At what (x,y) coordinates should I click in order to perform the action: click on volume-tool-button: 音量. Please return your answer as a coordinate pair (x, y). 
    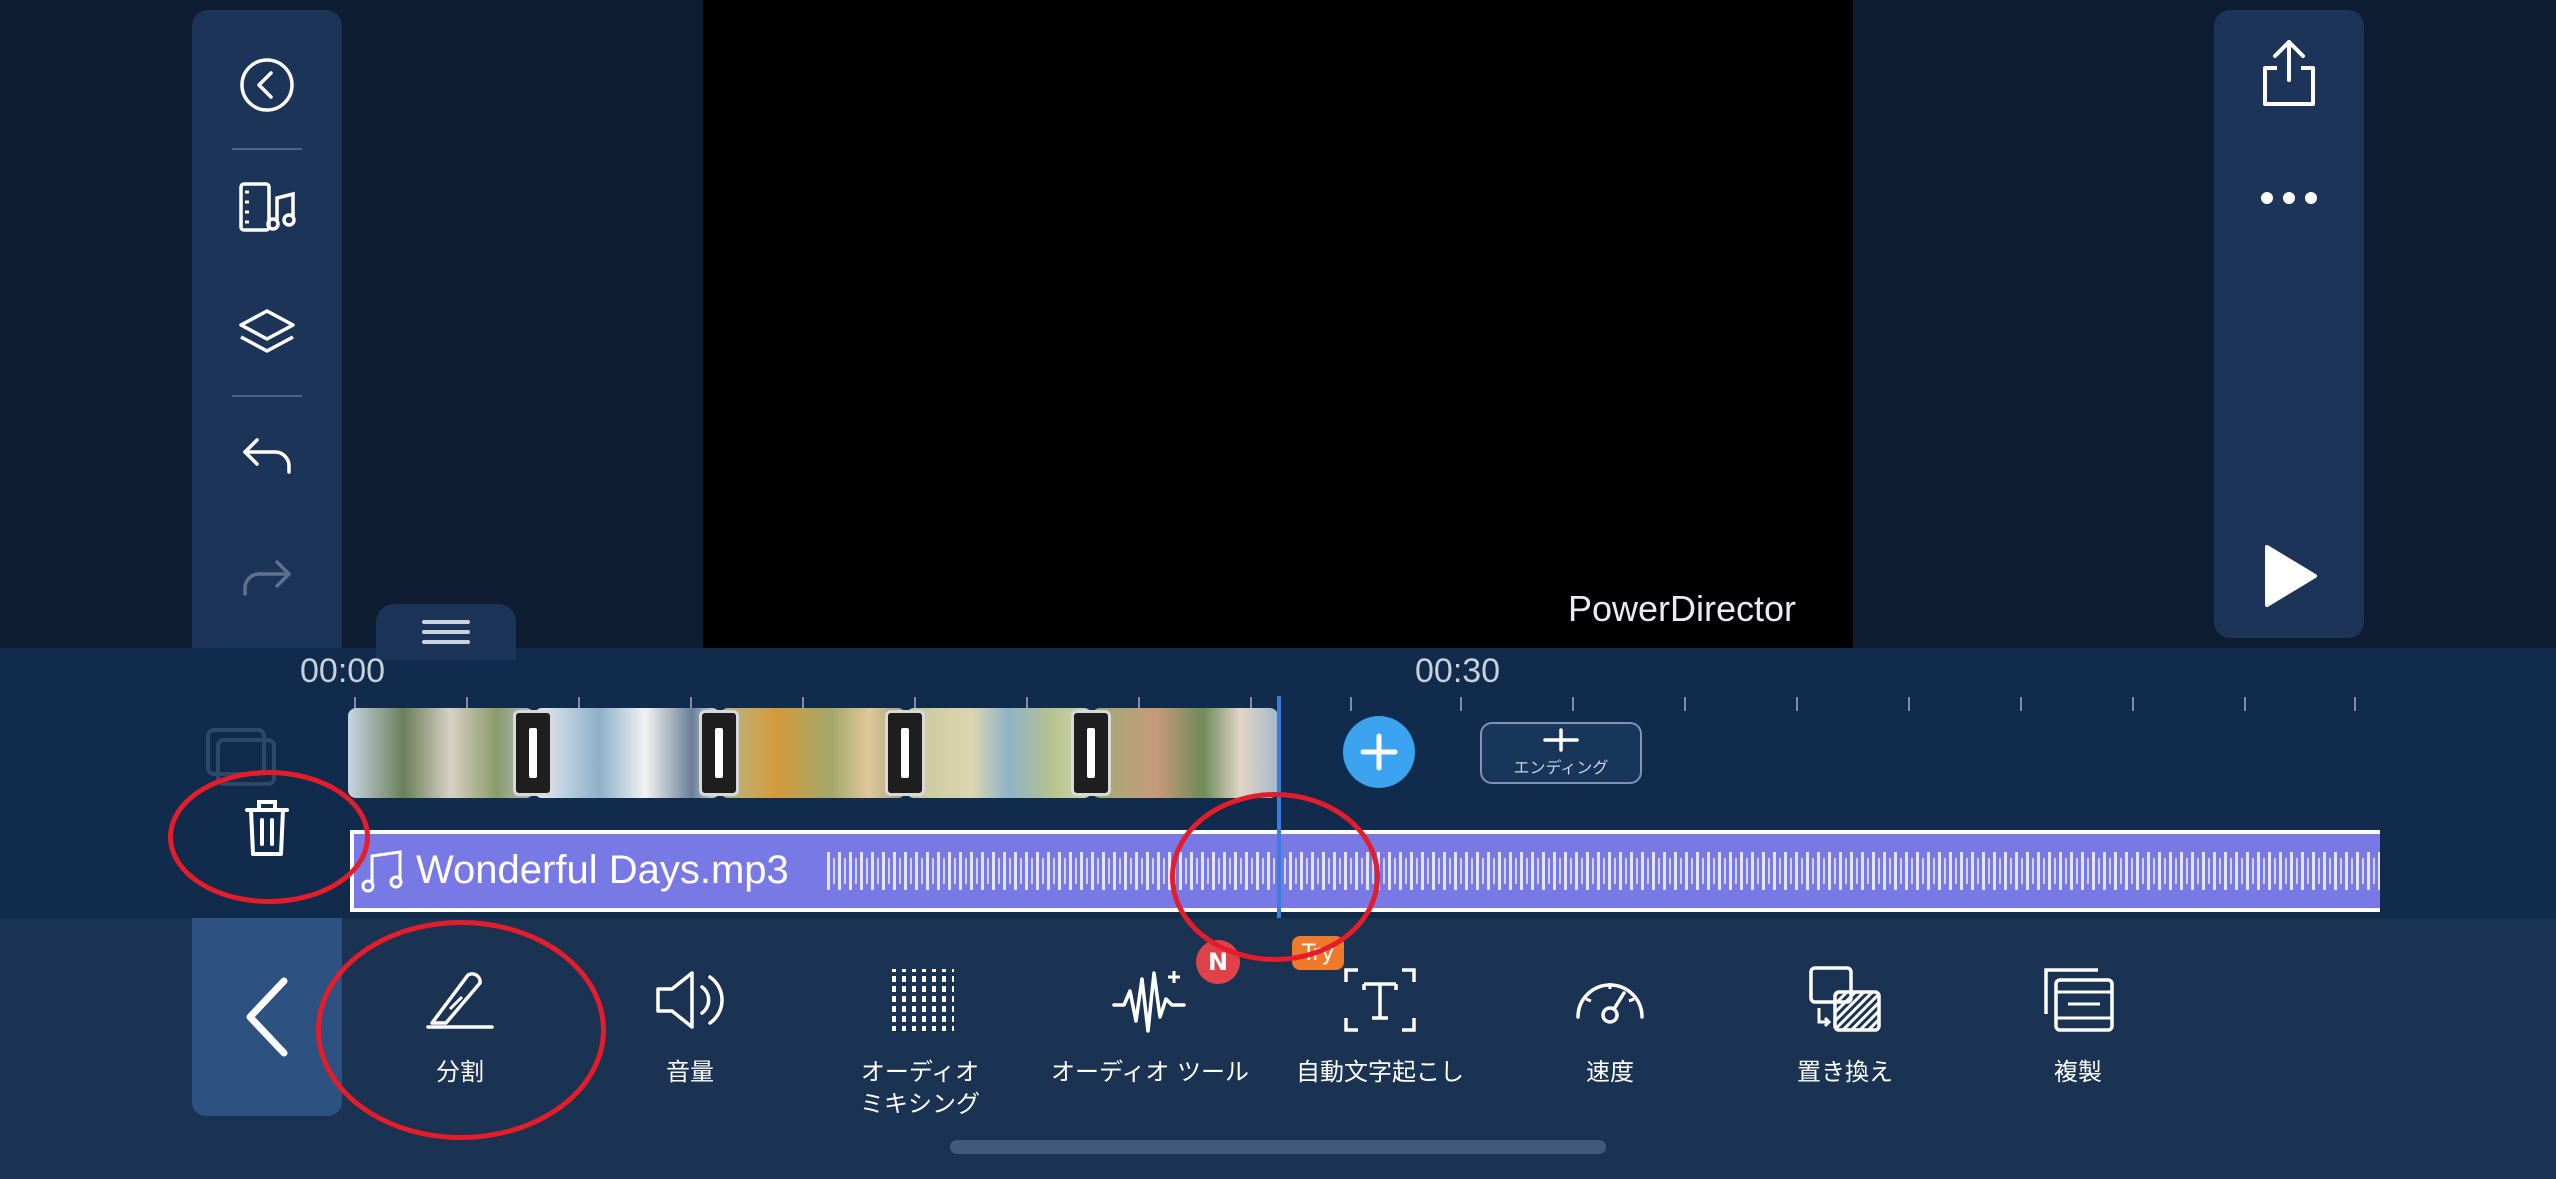
    Looking at the image, I should click on (690, 1024).